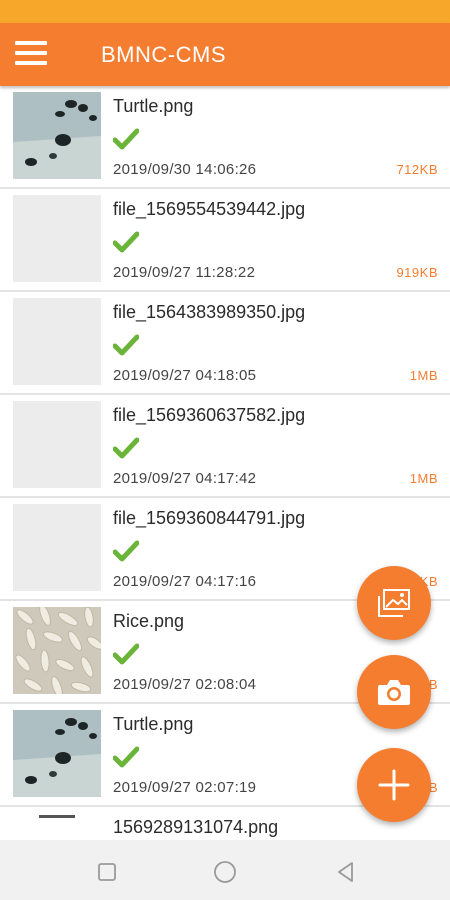 Image resolution: width=450 pixels, height=900 pixels. Describe the element at coordinates (32, 54) in the screenshot. I see `menu-icon` at that location.